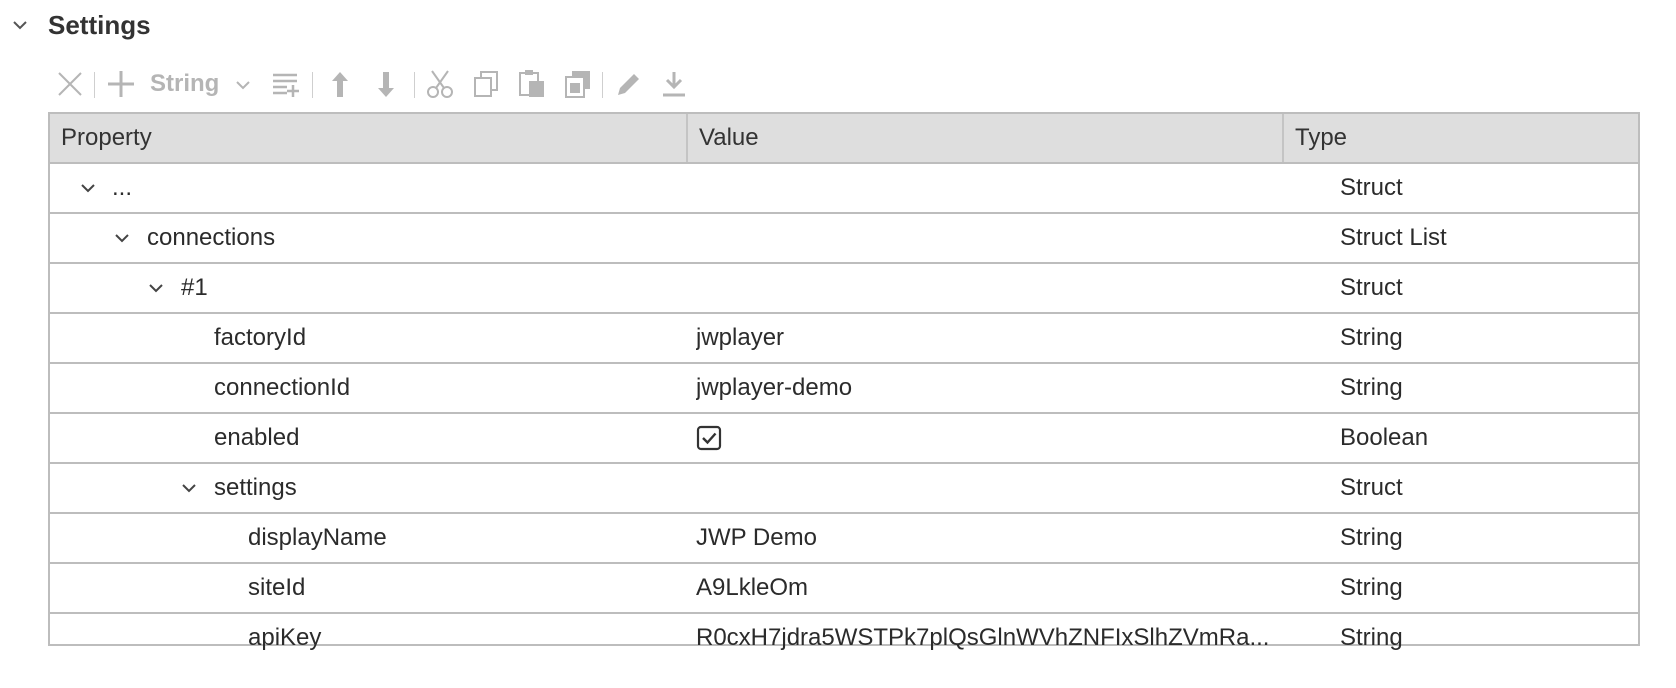  I want to click on table-row: enabled Boolean, so click(844, 439).